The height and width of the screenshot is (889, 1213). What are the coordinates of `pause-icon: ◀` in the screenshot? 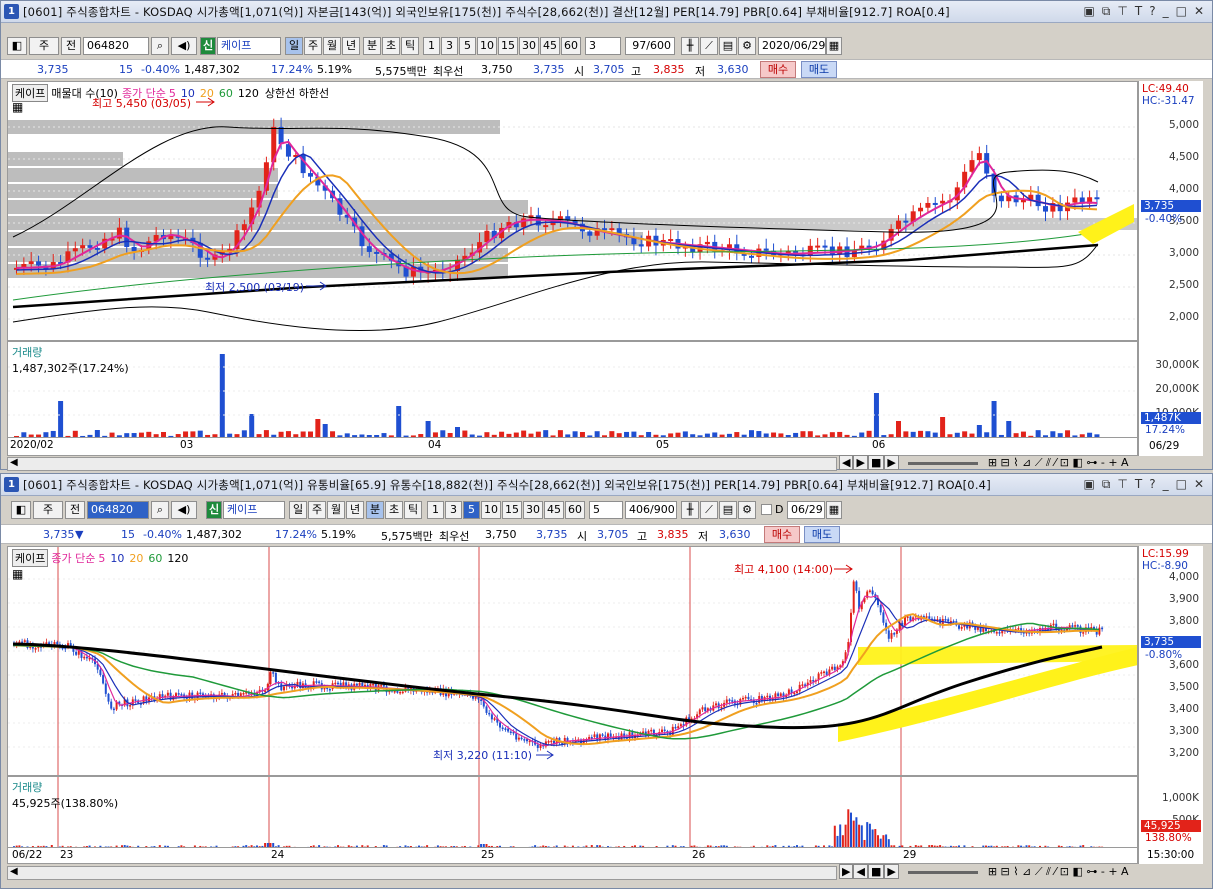 It's located at (860, 871).